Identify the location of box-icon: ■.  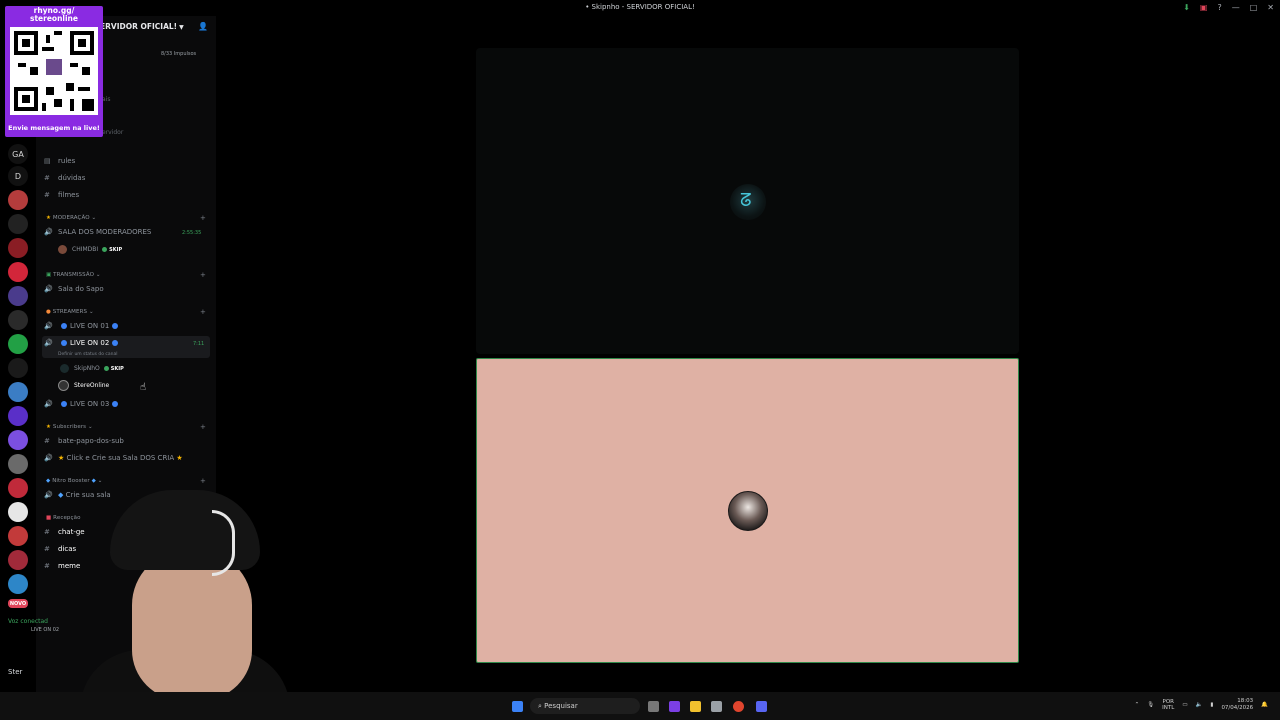
(49, 518).